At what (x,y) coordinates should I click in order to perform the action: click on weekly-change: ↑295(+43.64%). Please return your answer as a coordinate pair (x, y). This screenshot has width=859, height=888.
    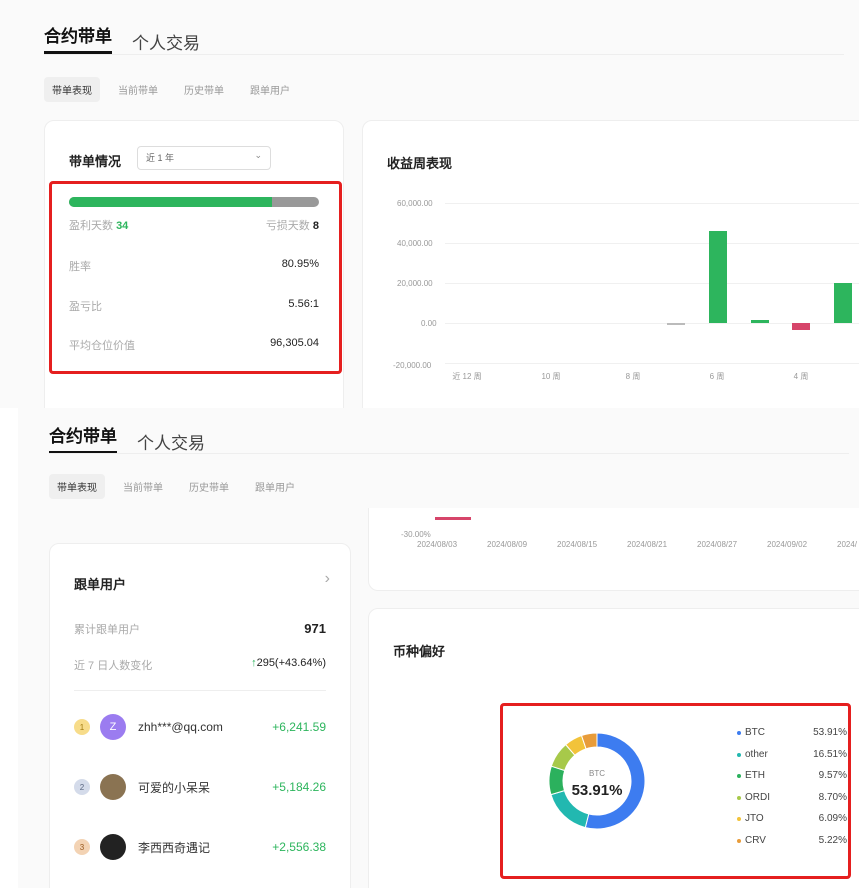
    Looking at the image, I should click on (288, 663).